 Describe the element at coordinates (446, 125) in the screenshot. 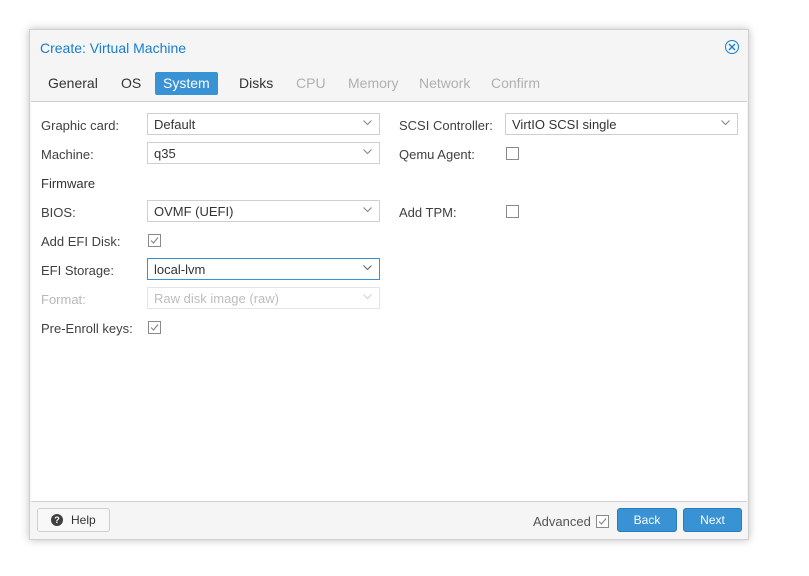

I see `scsi-controller-label: SCSI Controller:` at that location.